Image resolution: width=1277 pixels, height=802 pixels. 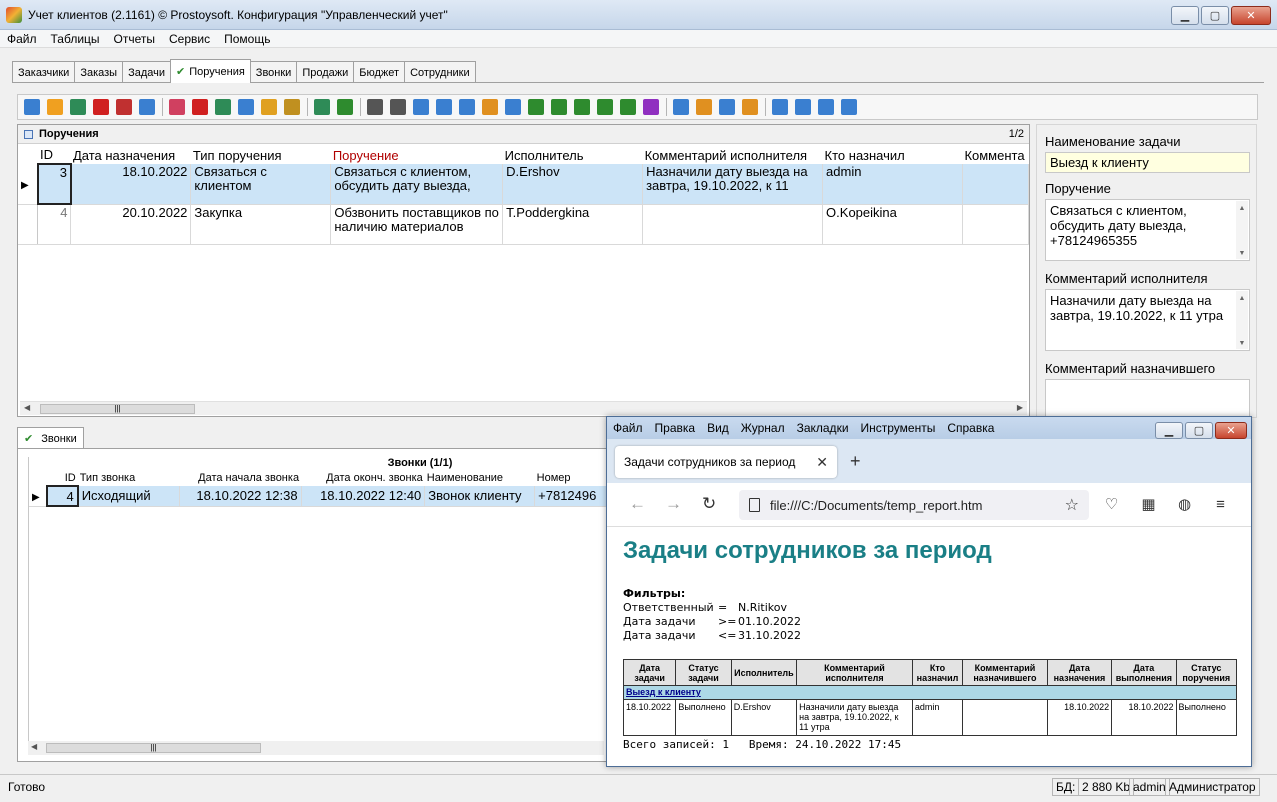 I want to click on col-executor: Исполнитель, so click(x=573, y=155).